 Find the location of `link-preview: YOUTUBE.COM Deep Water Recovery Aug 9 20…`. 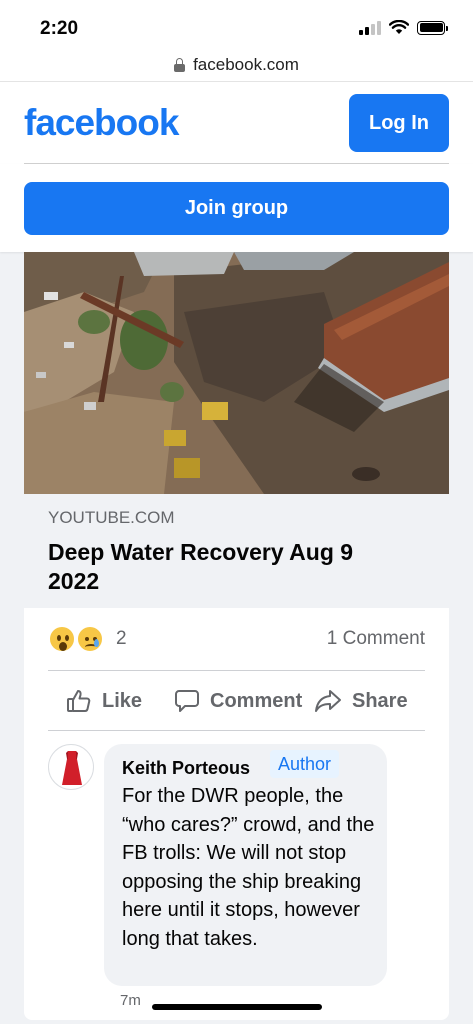

link-preview: YOUTUBE.COM Deep Water Recovery Aug 9 20… is located at coordinates (236, 551).